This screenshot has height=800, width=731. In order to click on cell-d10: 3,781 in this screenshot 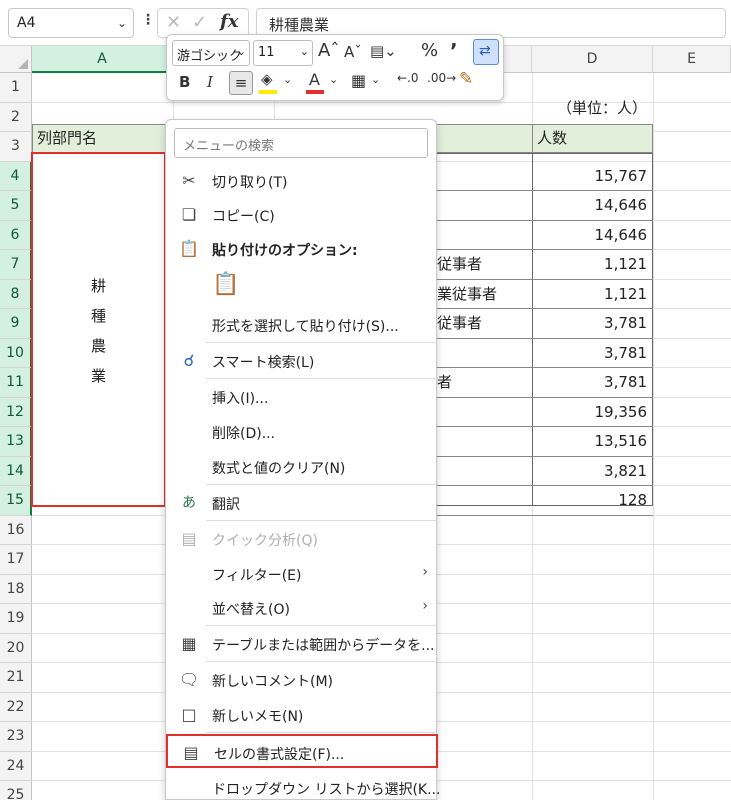, I will do `click(592, 353)`.